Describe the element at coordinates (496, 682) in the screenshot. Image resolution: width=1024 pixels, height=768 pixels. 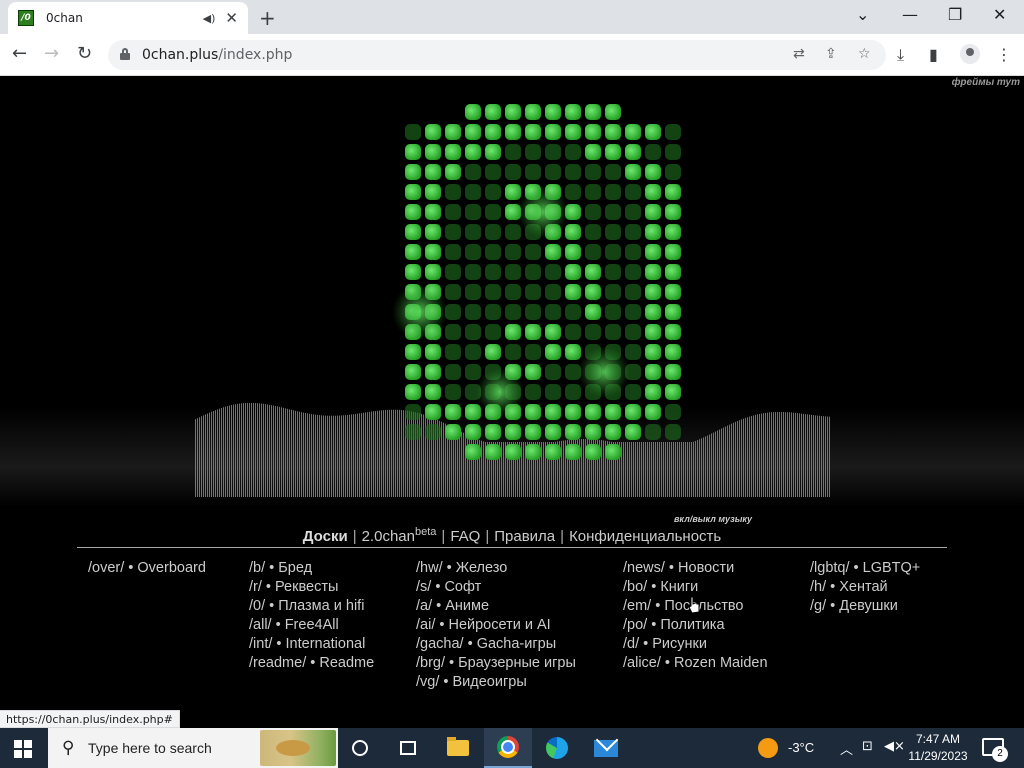
I see `board-link: /vg/ • Видеоигры` at that location.